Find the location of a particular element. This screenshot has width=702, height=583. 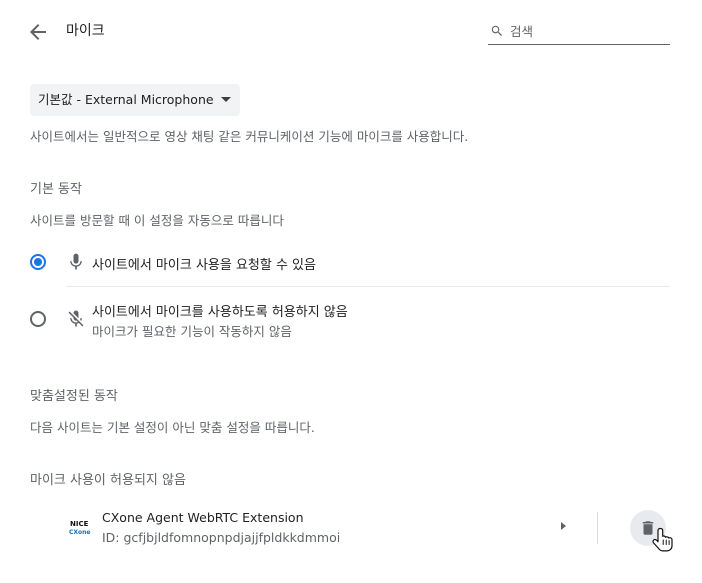

blocked-site-row is located at coordinates (350, 528).